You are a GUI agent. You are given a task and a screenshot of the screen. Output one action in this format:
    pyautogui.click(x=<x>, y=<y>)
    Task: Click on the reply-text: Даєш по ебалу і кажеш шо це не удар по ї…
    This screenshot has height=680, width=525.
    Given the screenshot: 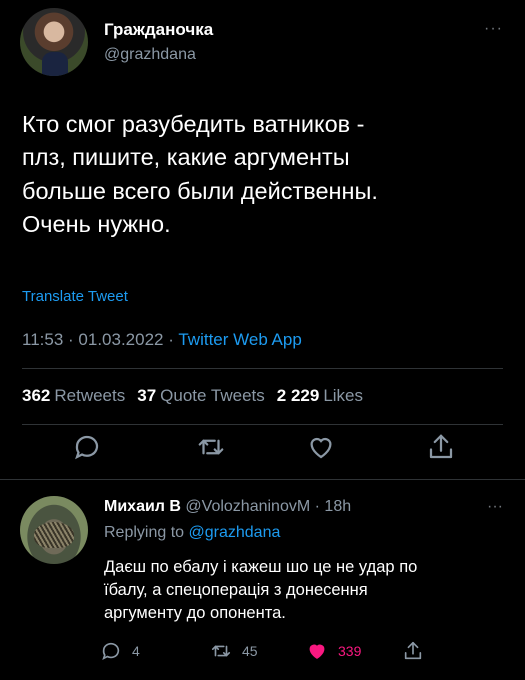 What is the action you would take?
    pyautogui.click(x=261, y=590)
    